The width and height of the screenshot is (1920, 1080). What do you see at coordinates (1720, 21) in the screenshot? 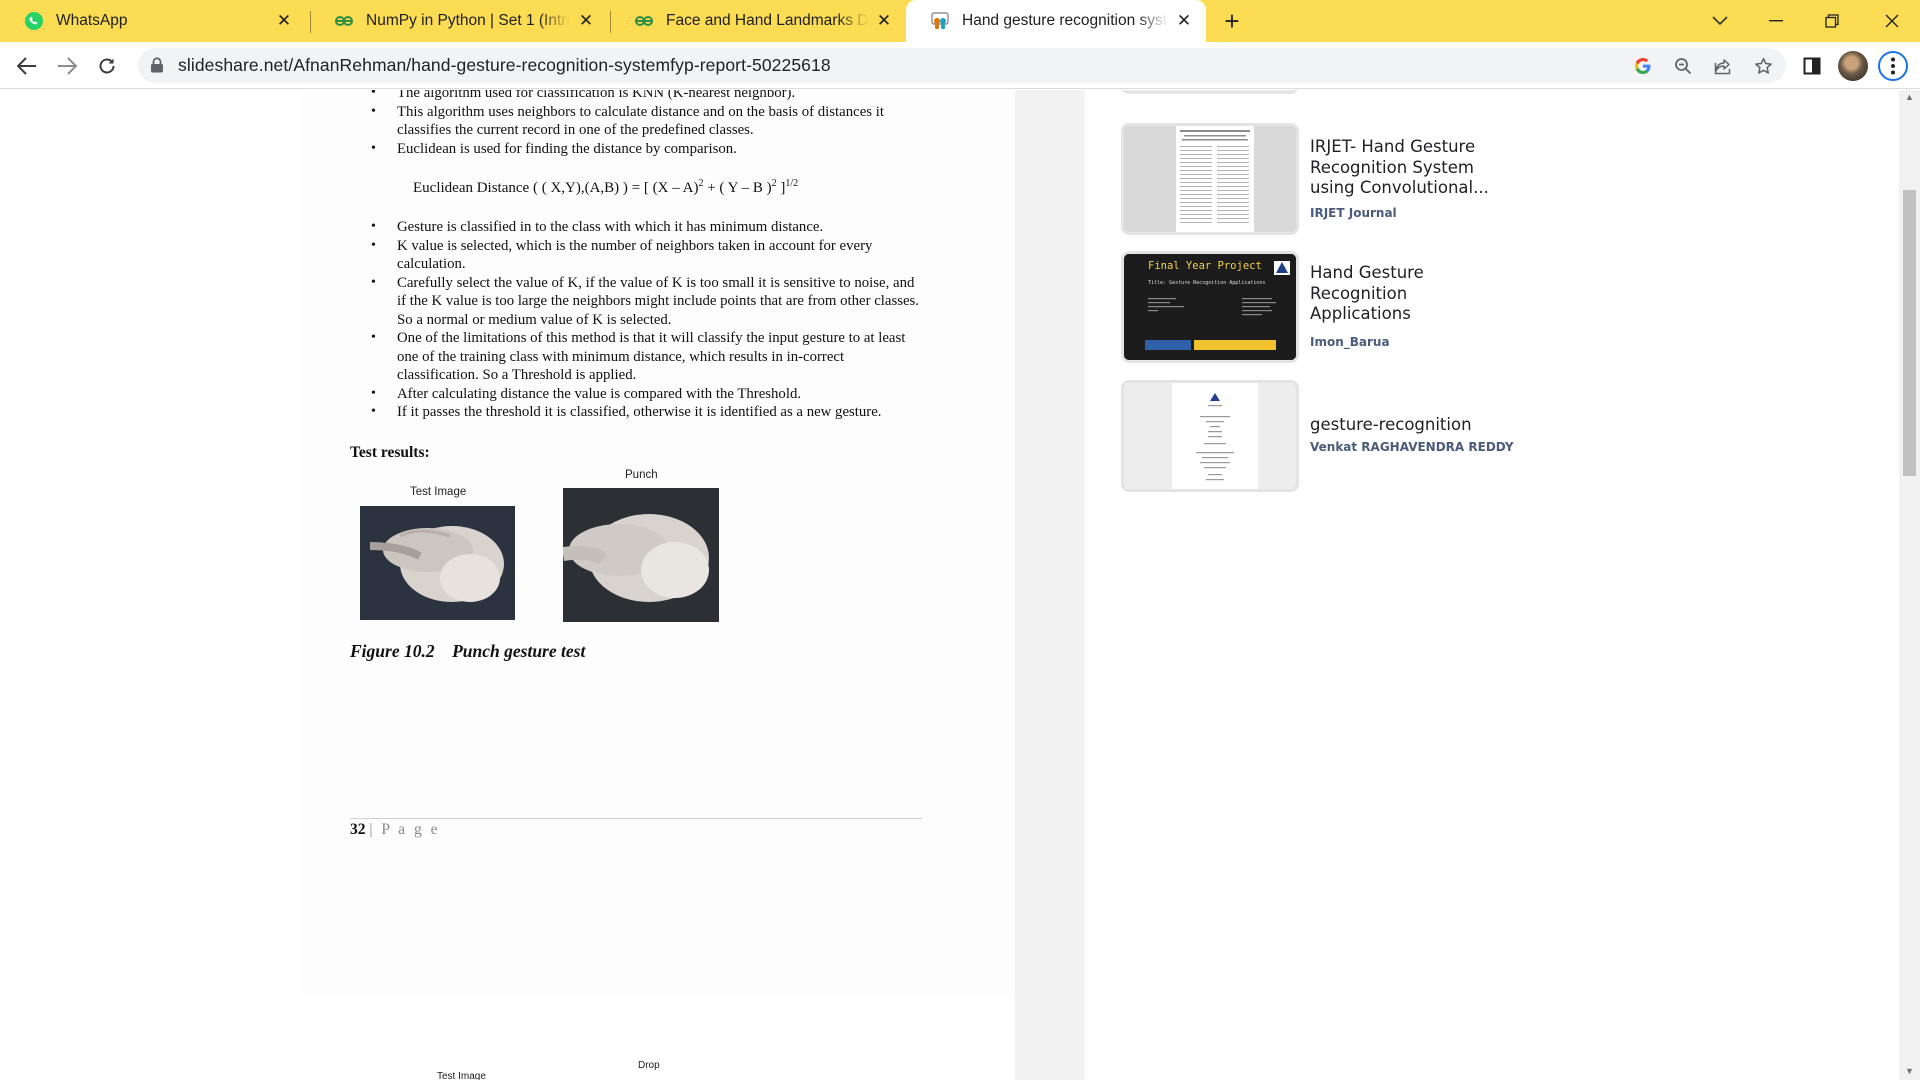
I see `tab-search-chevron-icon` at bounding box center [1720, 21].